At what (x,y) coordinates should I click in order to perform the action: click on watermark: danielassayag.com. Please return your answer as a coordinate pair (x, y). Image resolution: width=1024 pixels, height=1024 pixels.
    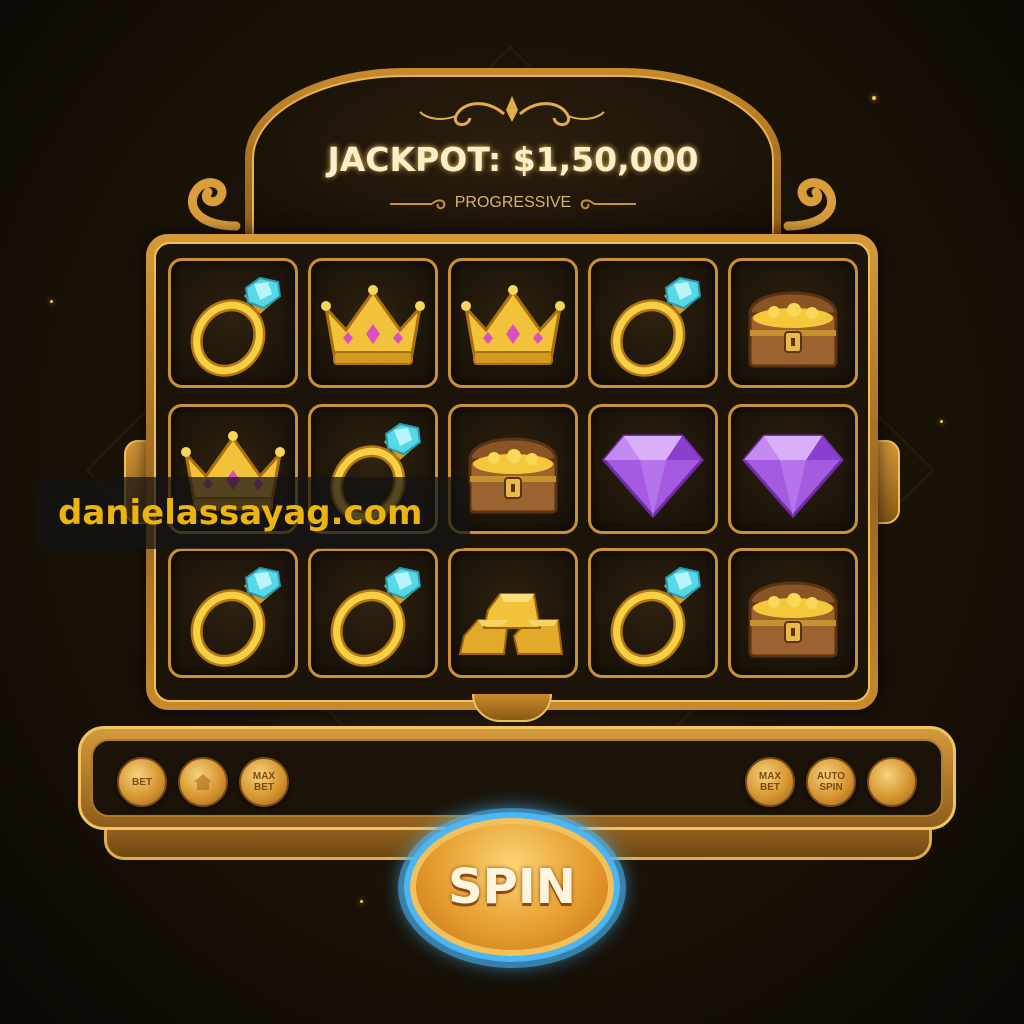
    Looking at the image, I should click on (253, 513).